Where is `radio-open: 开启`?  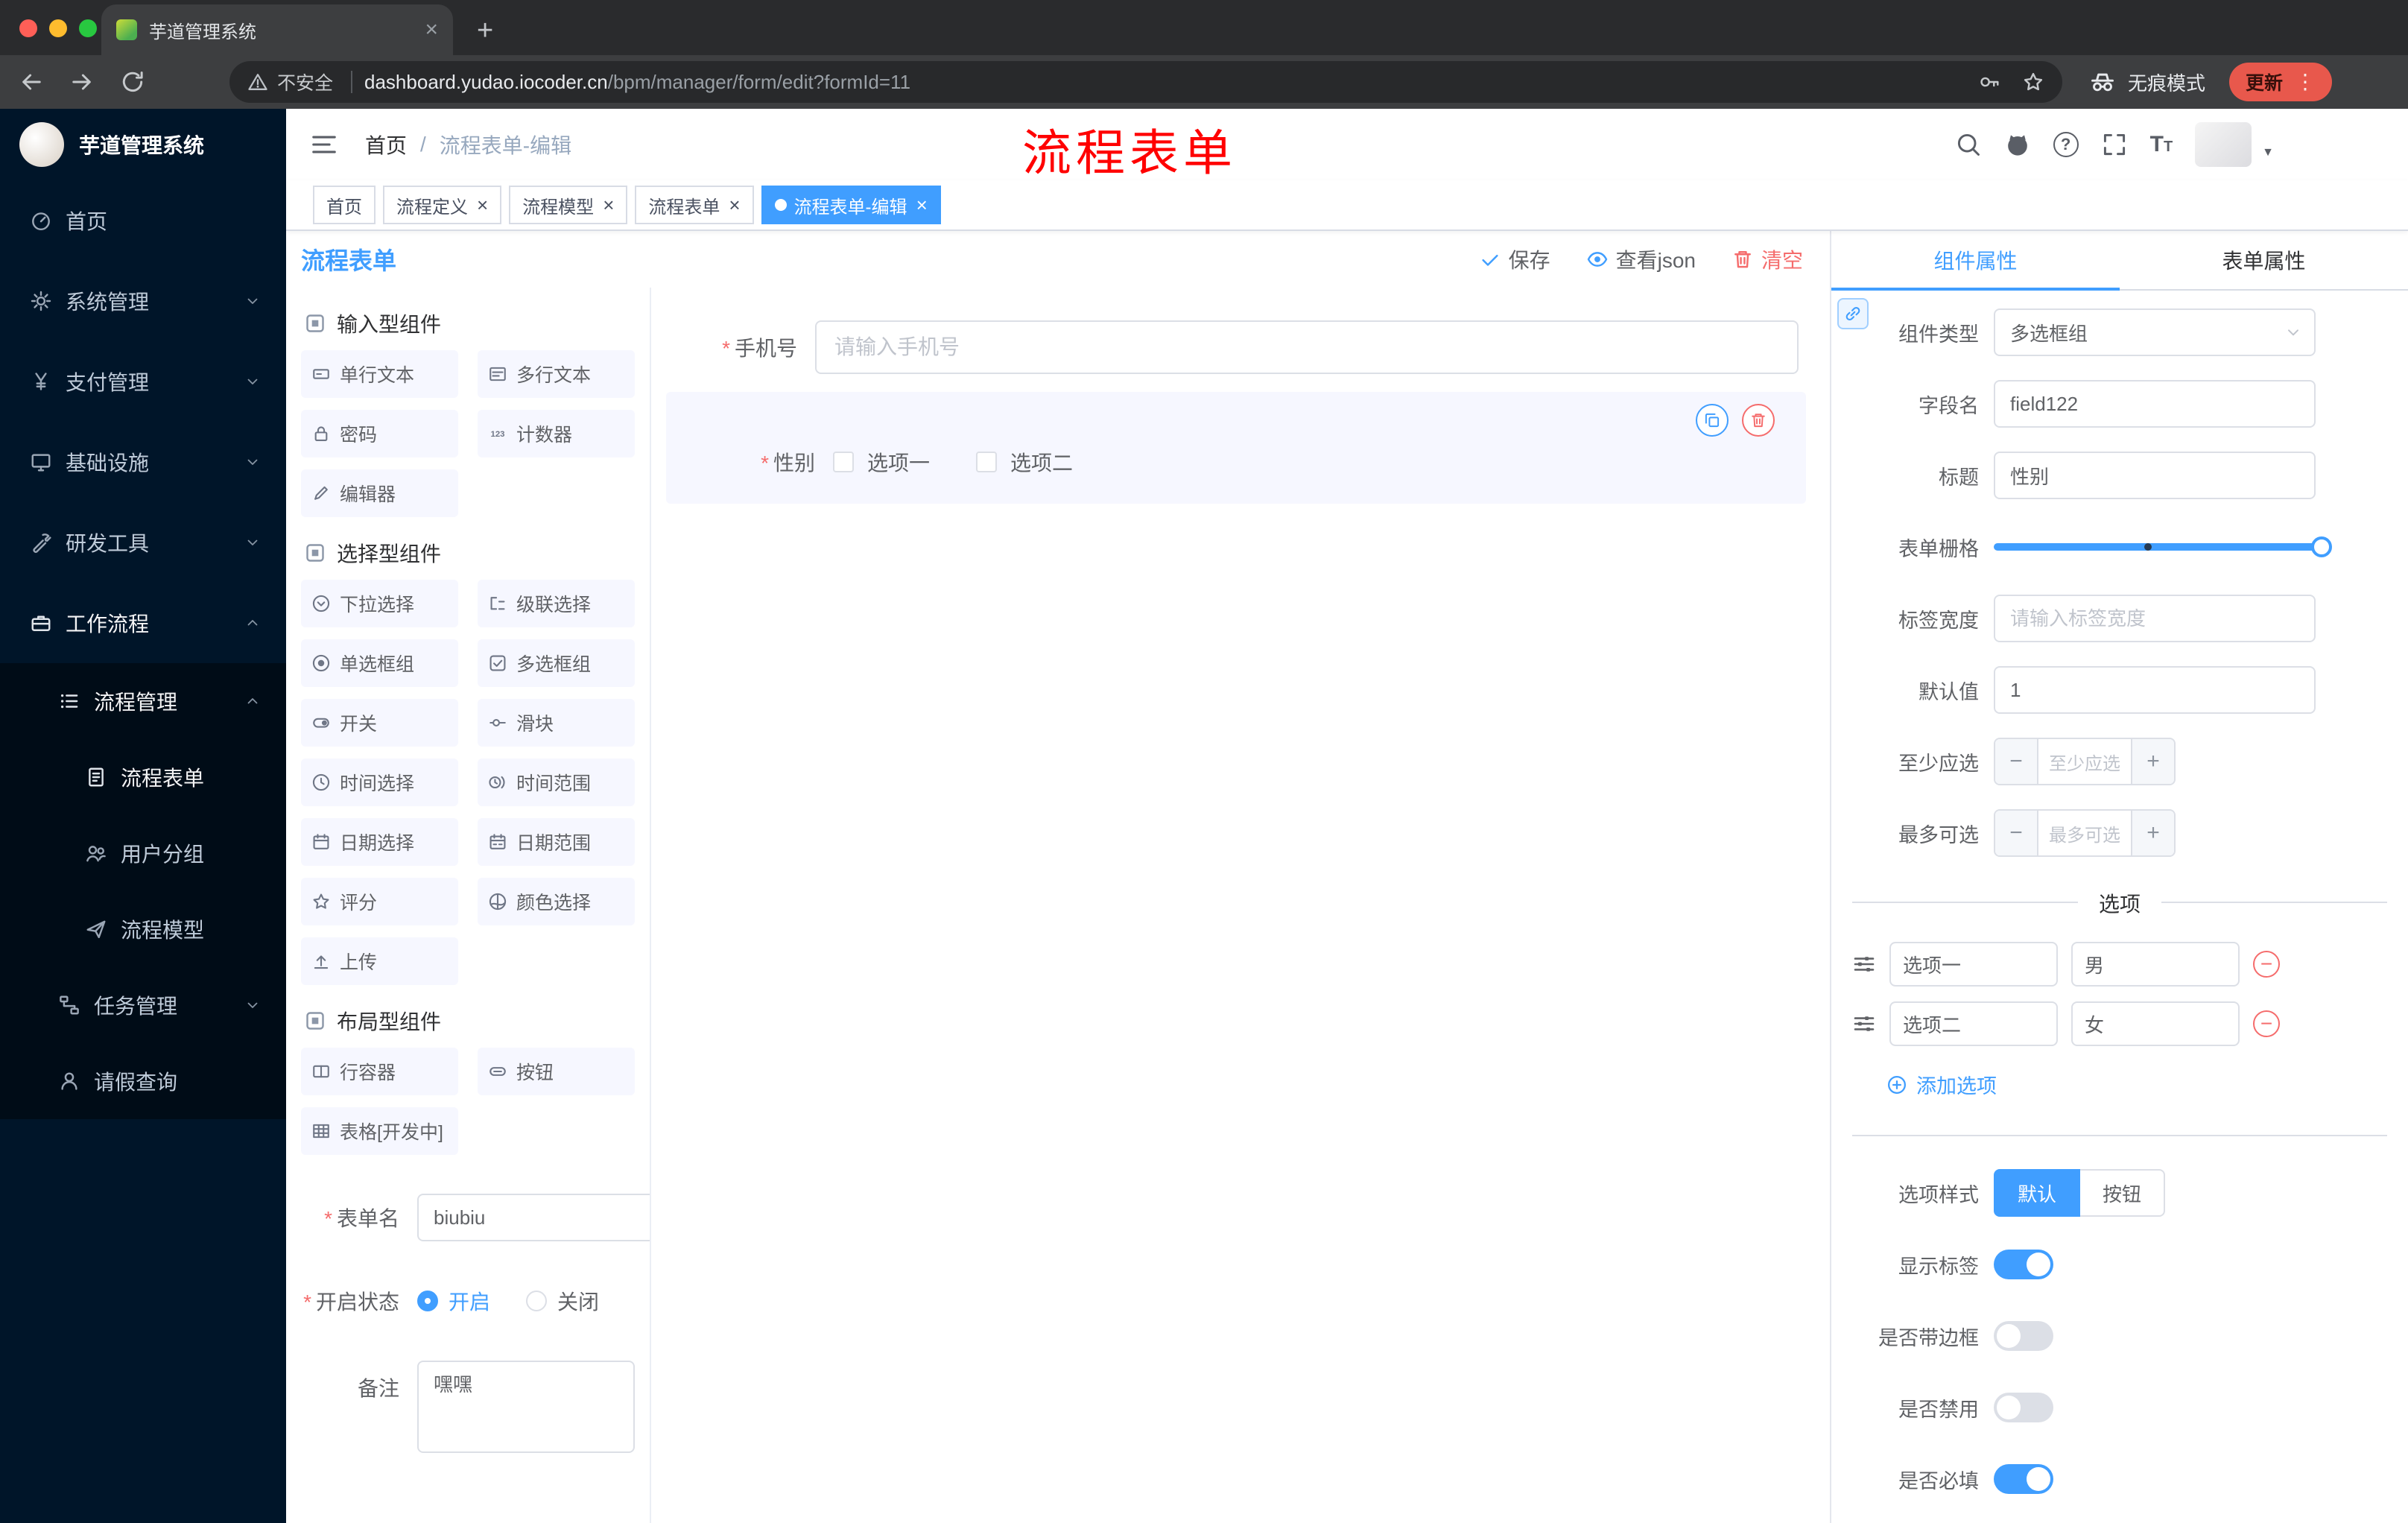
radio-open: 开启 is located at coordinates (453, 1301).